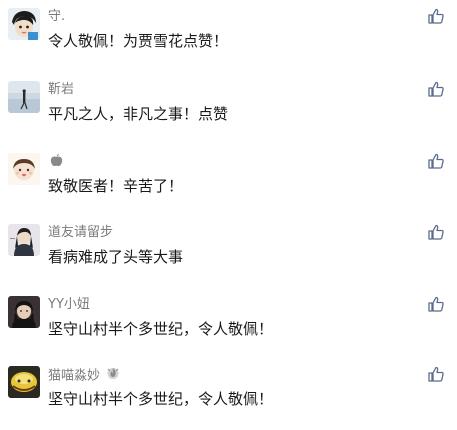  What do you see at coordinates (138, 114) in the screenshot?
I see `comment-text: 平凡之人，非凡之事！点赞` at bounding box center [138, 114].